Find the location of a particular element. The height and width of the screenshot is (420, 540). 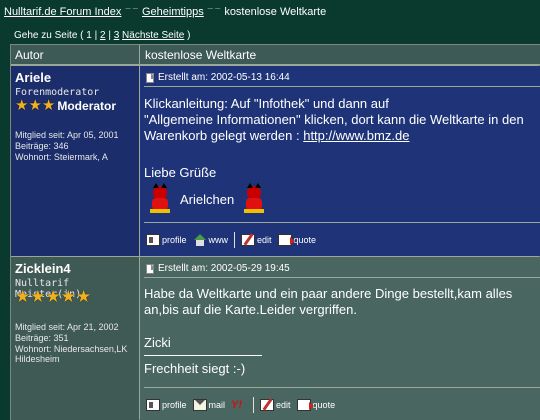

signature-block: Arielchen is located at coordinates (207, 198).